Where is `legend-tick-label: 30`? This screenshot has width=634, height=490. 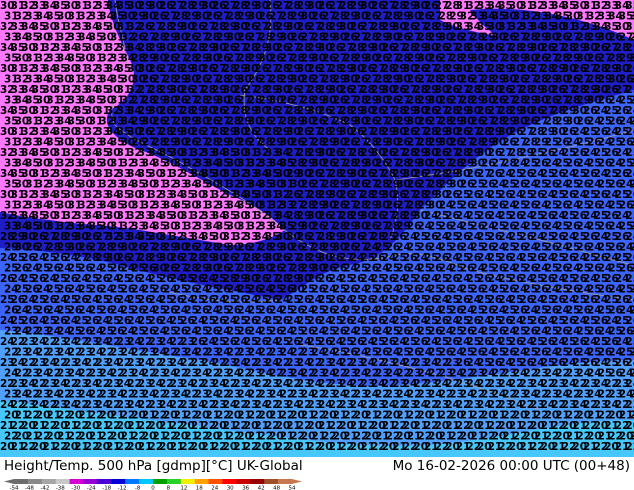
legend-tick-label: 30 is located at coordinates (230, 488).